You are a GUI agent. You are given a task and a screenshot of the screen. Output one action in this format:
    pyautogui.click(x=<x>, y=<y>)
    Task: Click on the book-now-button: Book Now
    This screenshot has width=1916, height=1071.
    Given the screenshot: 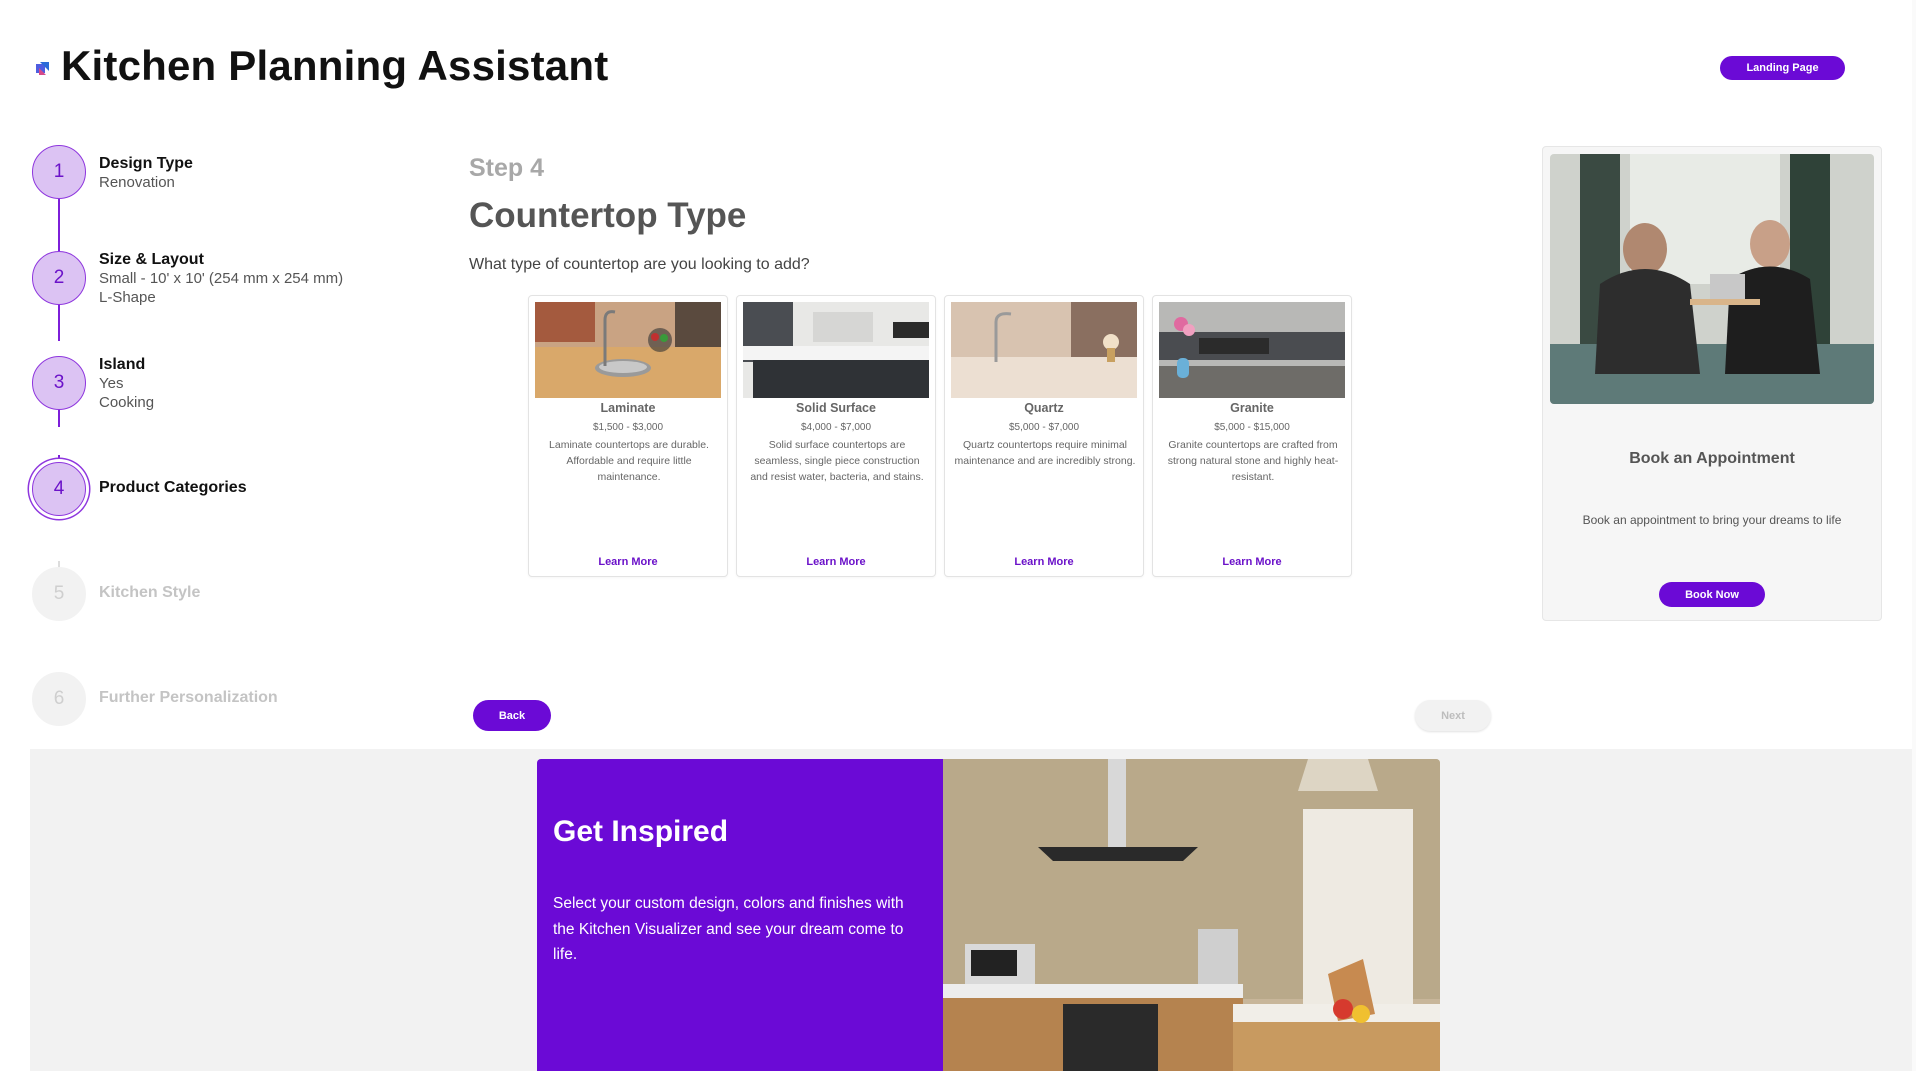 What is the action you would take?
    pyautogui.click(x=1712, y=594)
    